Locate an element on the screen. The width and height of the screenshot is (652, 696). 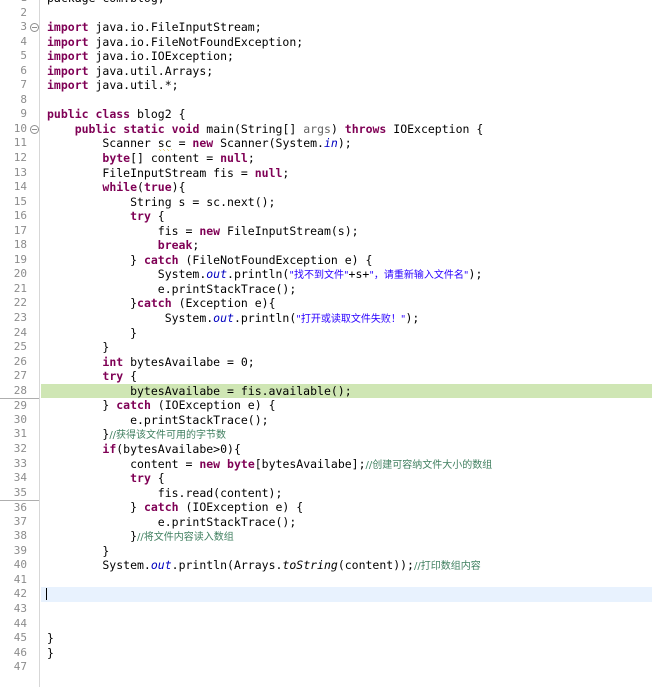
line-number: 28 is located at coordinates (19, 391).